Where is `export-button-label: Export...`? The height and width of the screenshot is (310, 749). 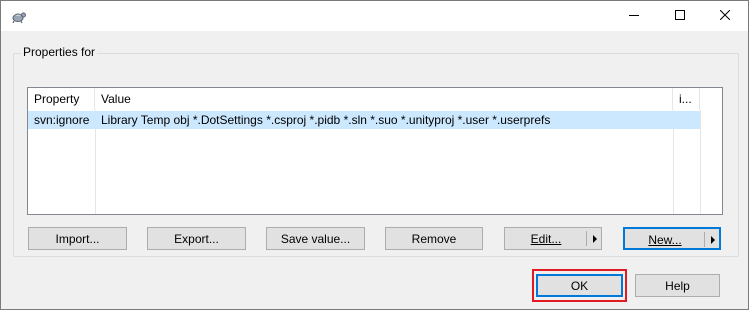 export-button-label: Export... is located at coordinates (196, 238).